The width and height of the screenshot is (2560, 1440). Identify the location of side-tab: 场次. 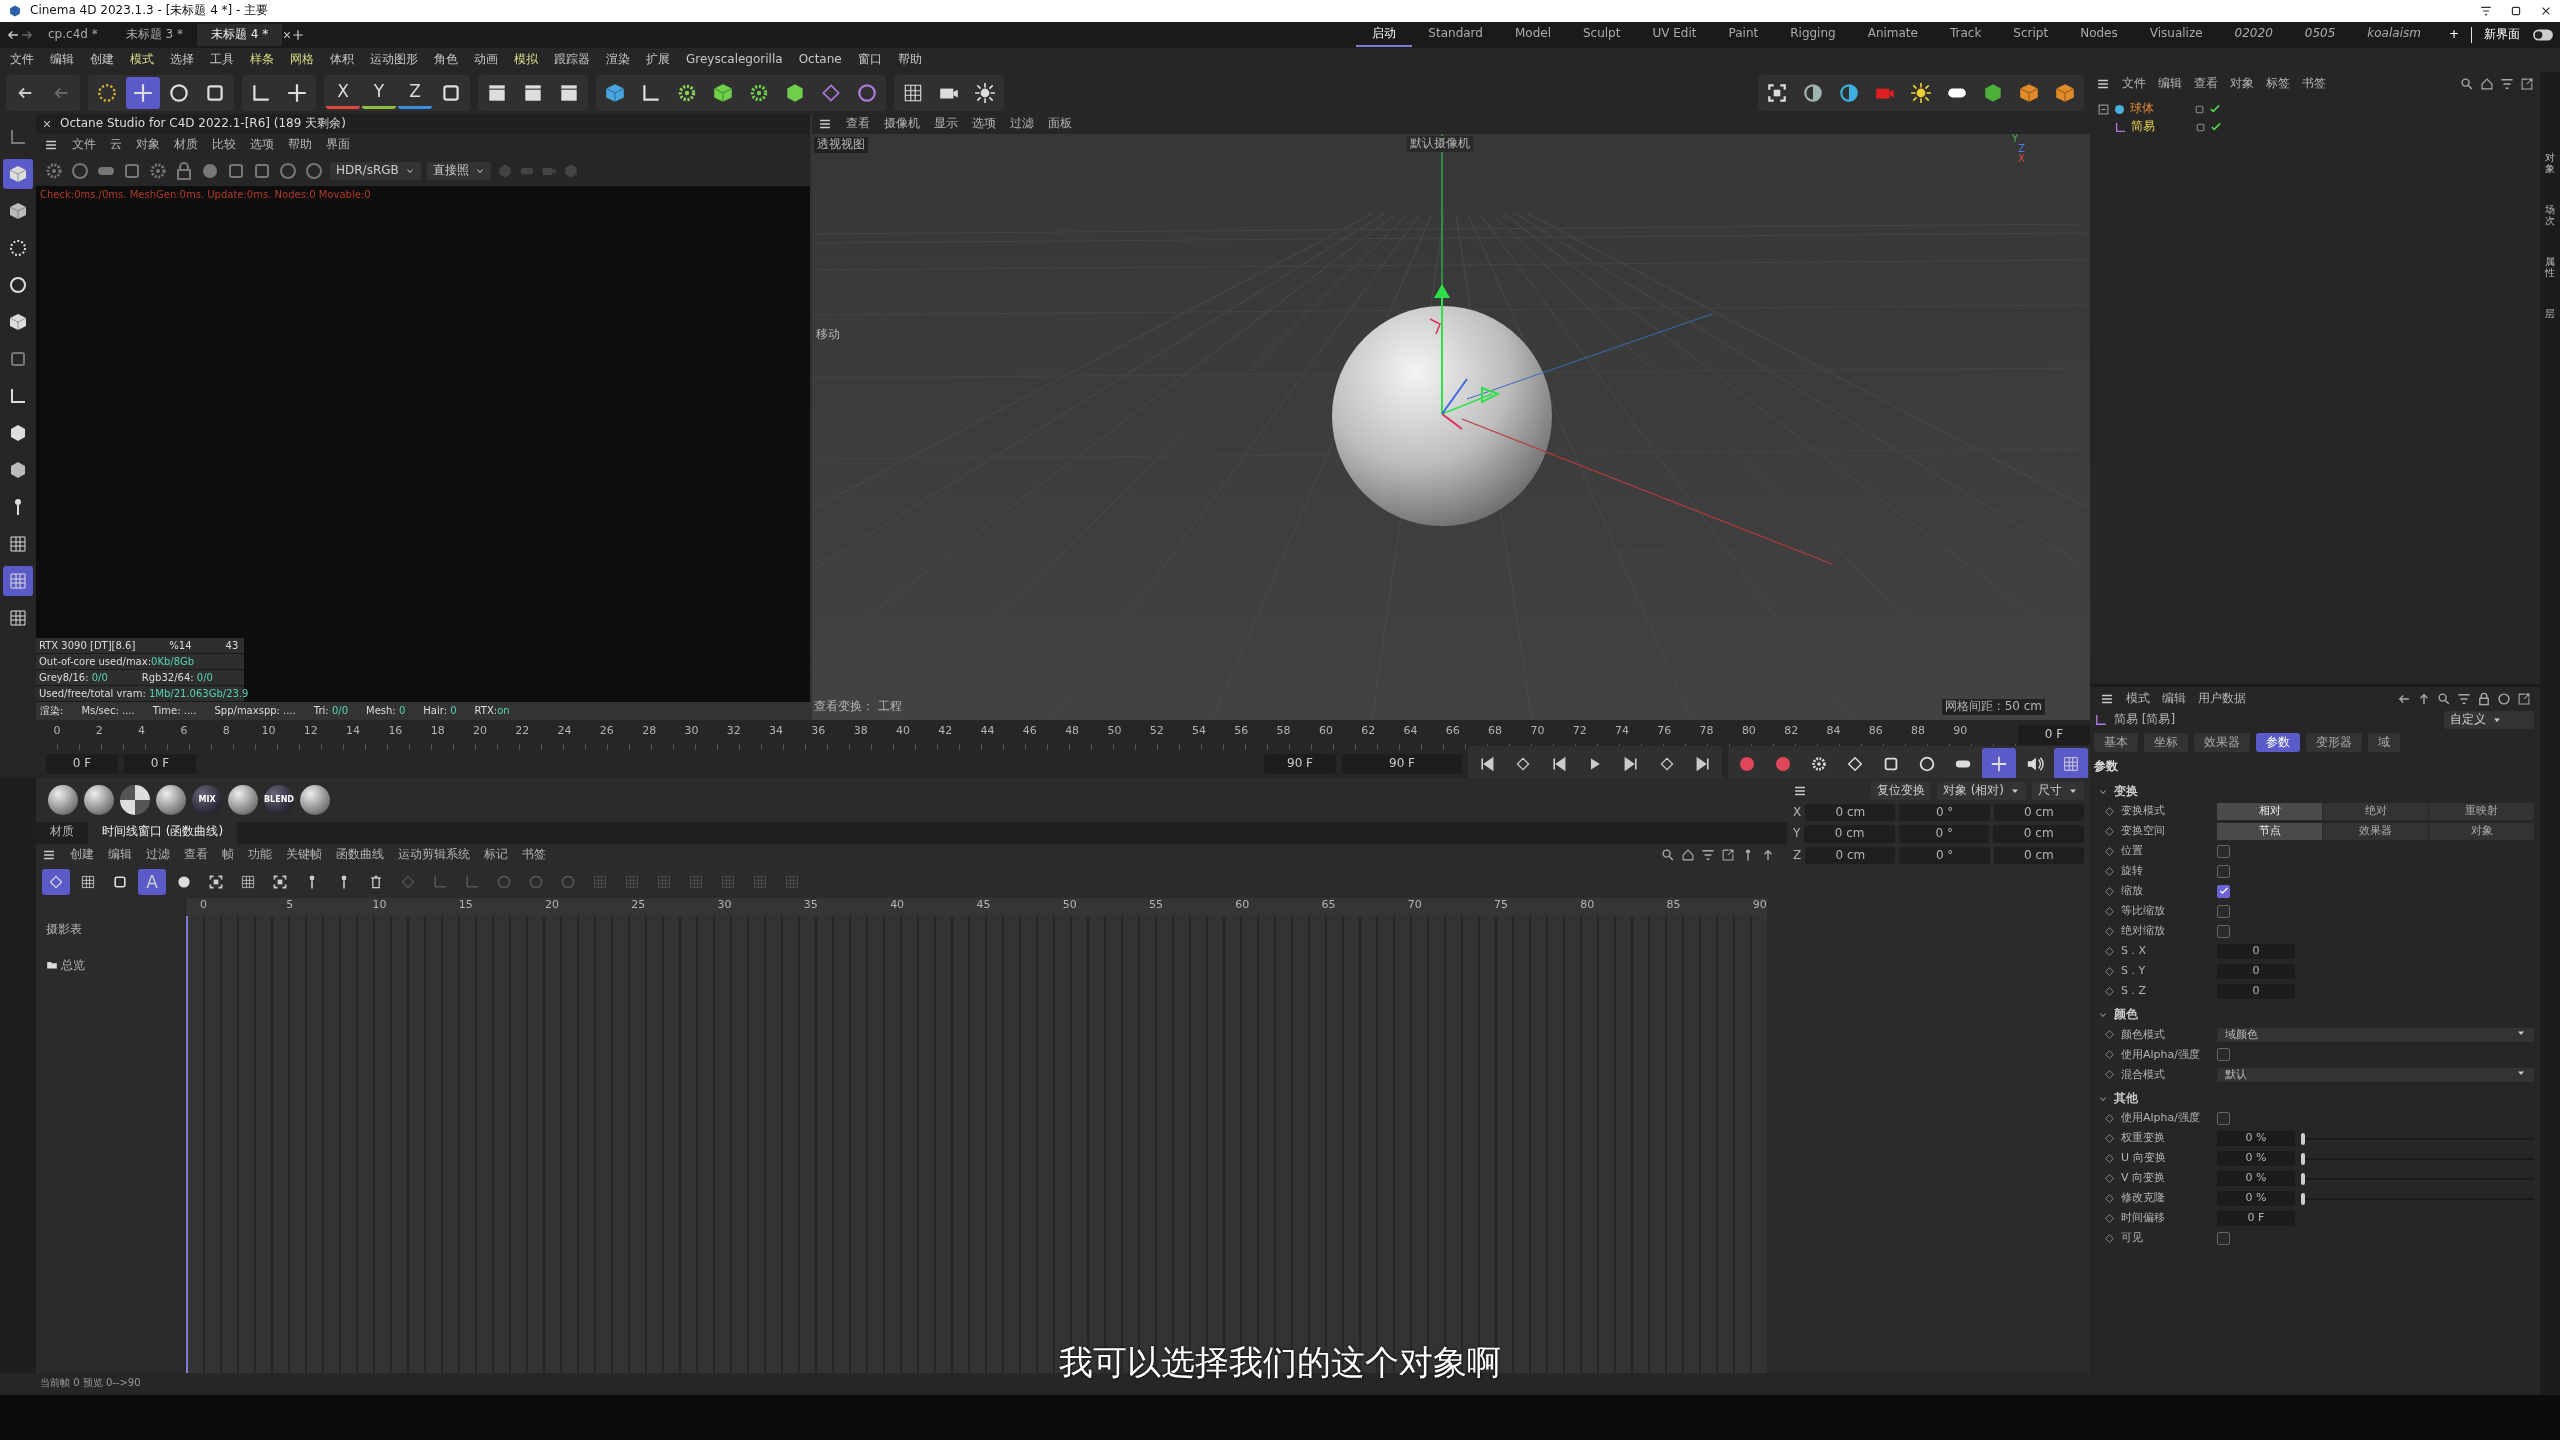
(2550, 215).